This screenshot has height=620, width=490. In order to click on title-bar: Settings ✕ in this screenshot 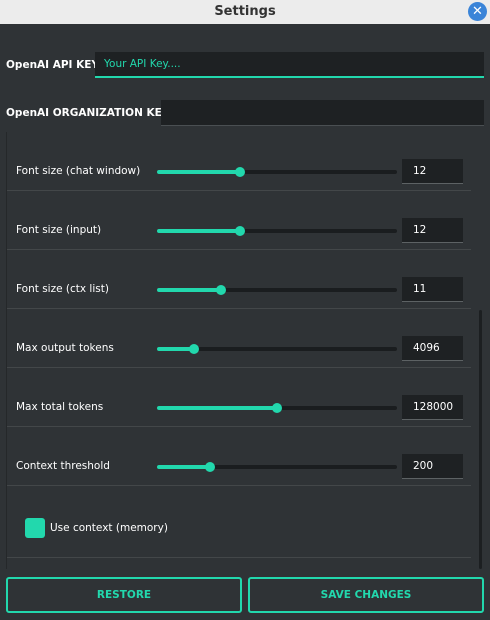, I will do `click(245, 12)`.